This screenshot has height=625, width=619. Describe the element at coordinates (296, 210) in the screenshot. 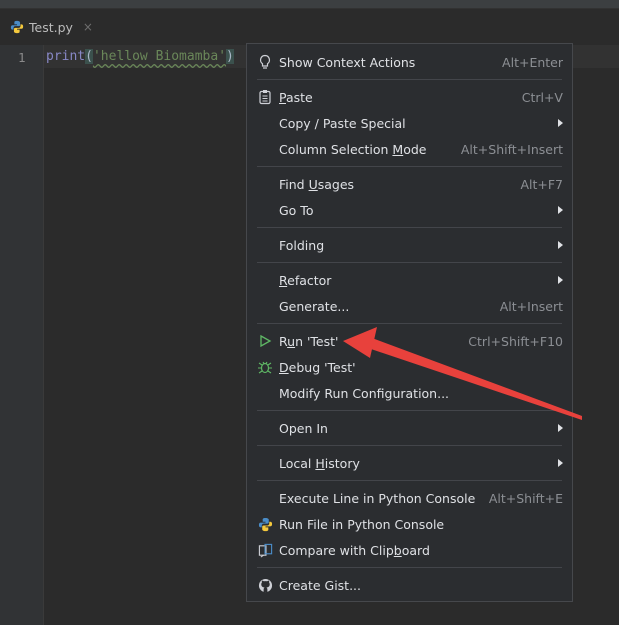

I see `menu-item-label: Go To` at that location.